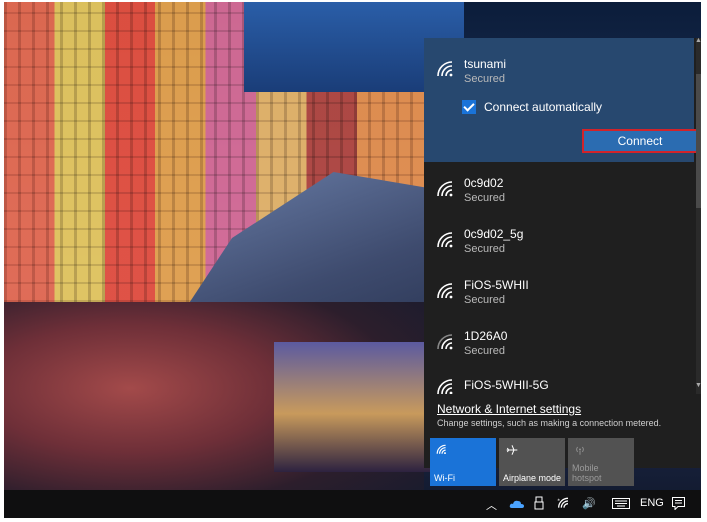 This screenshot has height=522, width=707. Describe the element at coordinates (601, 462) in the screenshot. I see `mobile-hotspot-tile: Mobile hotspot` at that location.